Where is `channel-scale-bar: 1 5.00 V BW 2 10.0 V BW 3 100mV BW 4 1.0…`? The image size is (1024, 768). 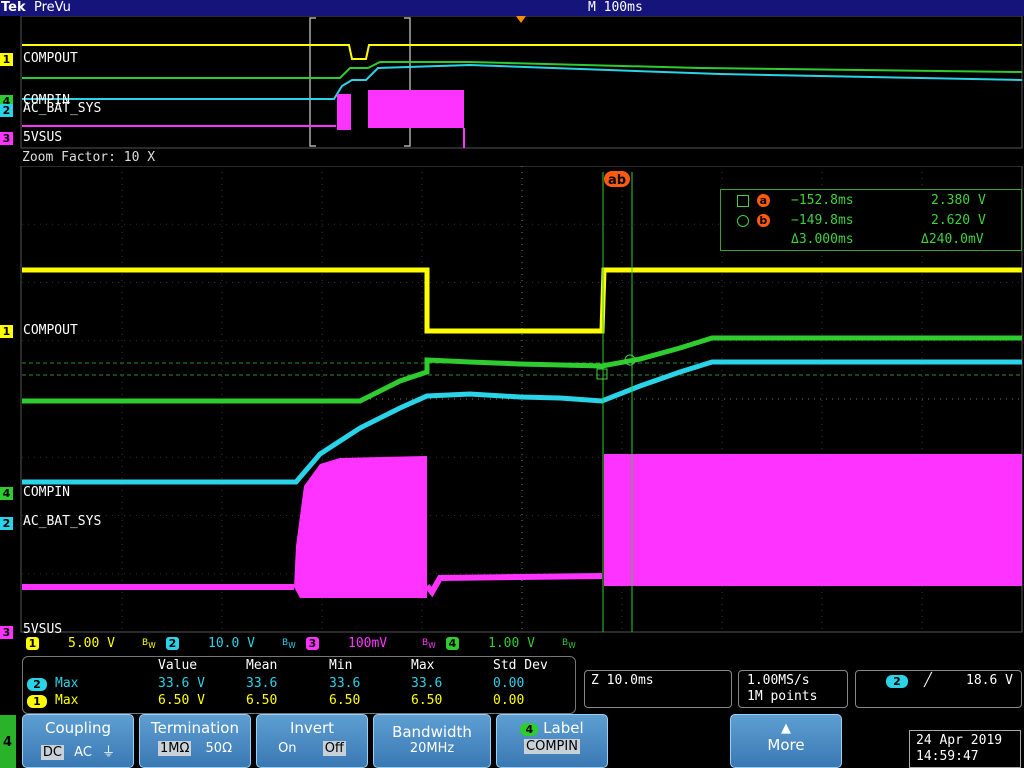
channel-scale-bar: 1 5.00 V BW 2 10.0 V BW 3 100mV BW 4 1.0… is located at coordinates (299, 643).